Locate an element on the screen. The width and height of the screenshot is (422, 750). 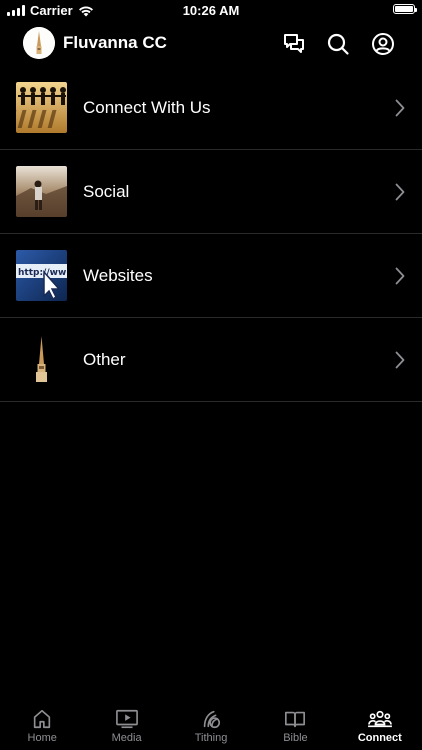
list-item-websites: http://ww Websites is located at coordinates (211, 276).